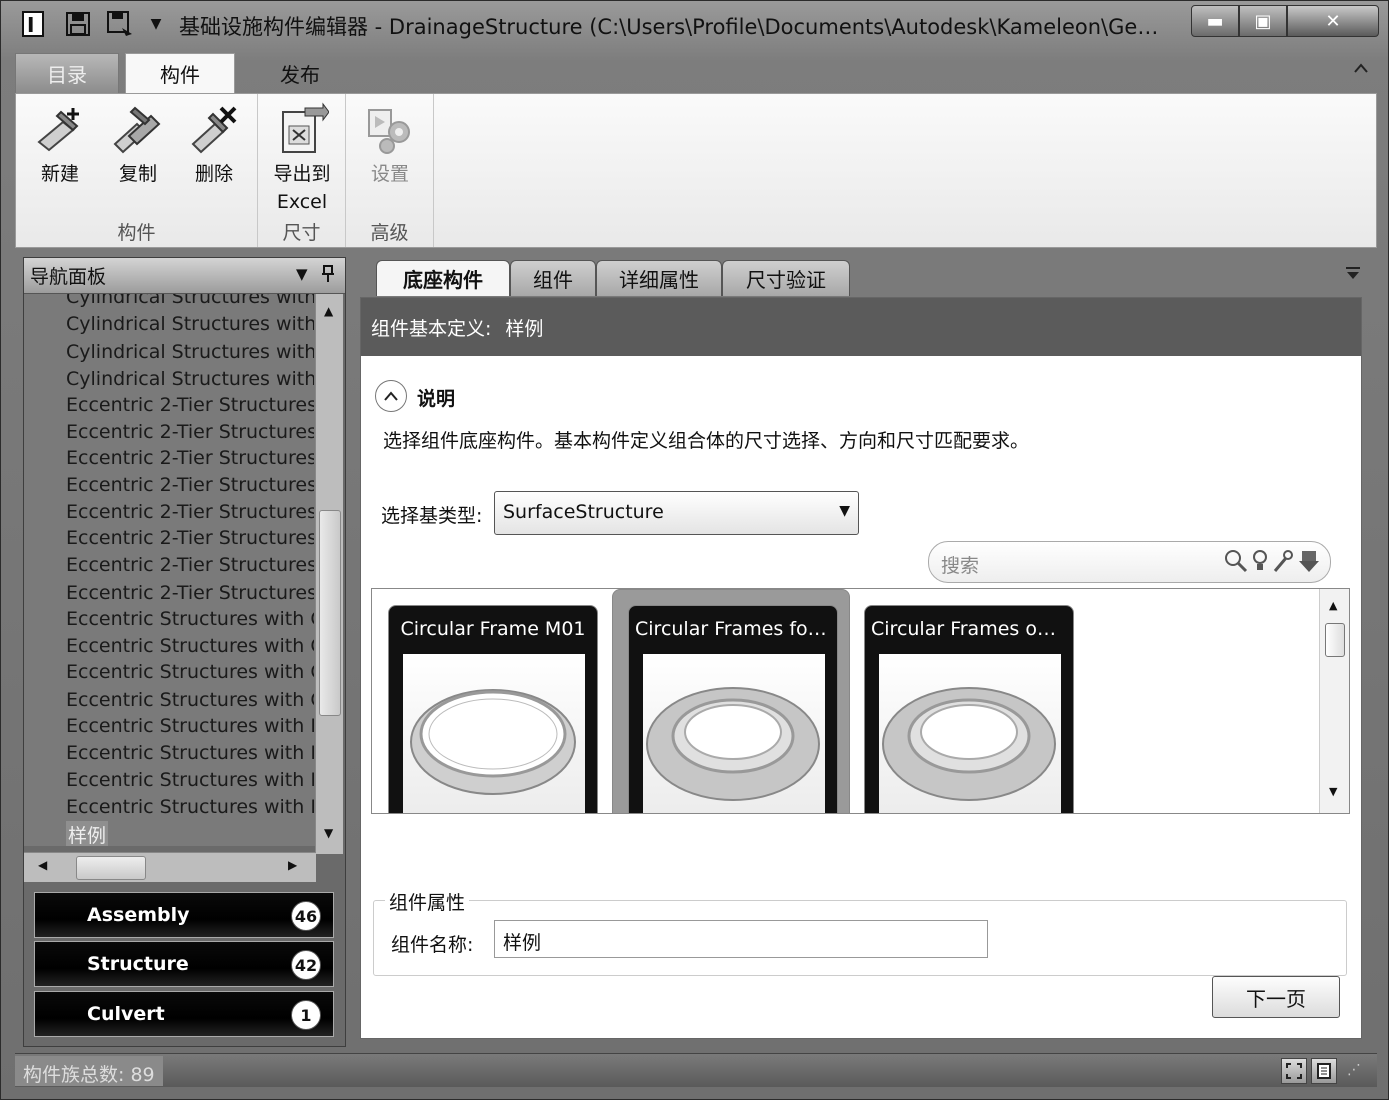  What do you see at coordinates (89, 1071) in the screenshot?
I see `family-count-status: 构件族总数: 89` at bounding box center [89, 1071].